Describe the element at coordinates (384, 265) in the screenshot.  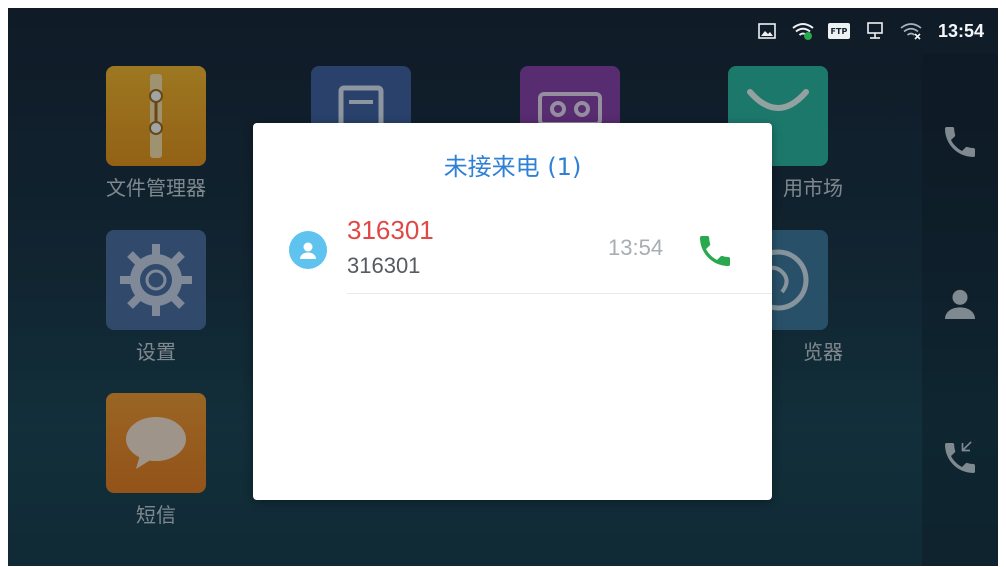
I see `caller-number: 316301` at that location.